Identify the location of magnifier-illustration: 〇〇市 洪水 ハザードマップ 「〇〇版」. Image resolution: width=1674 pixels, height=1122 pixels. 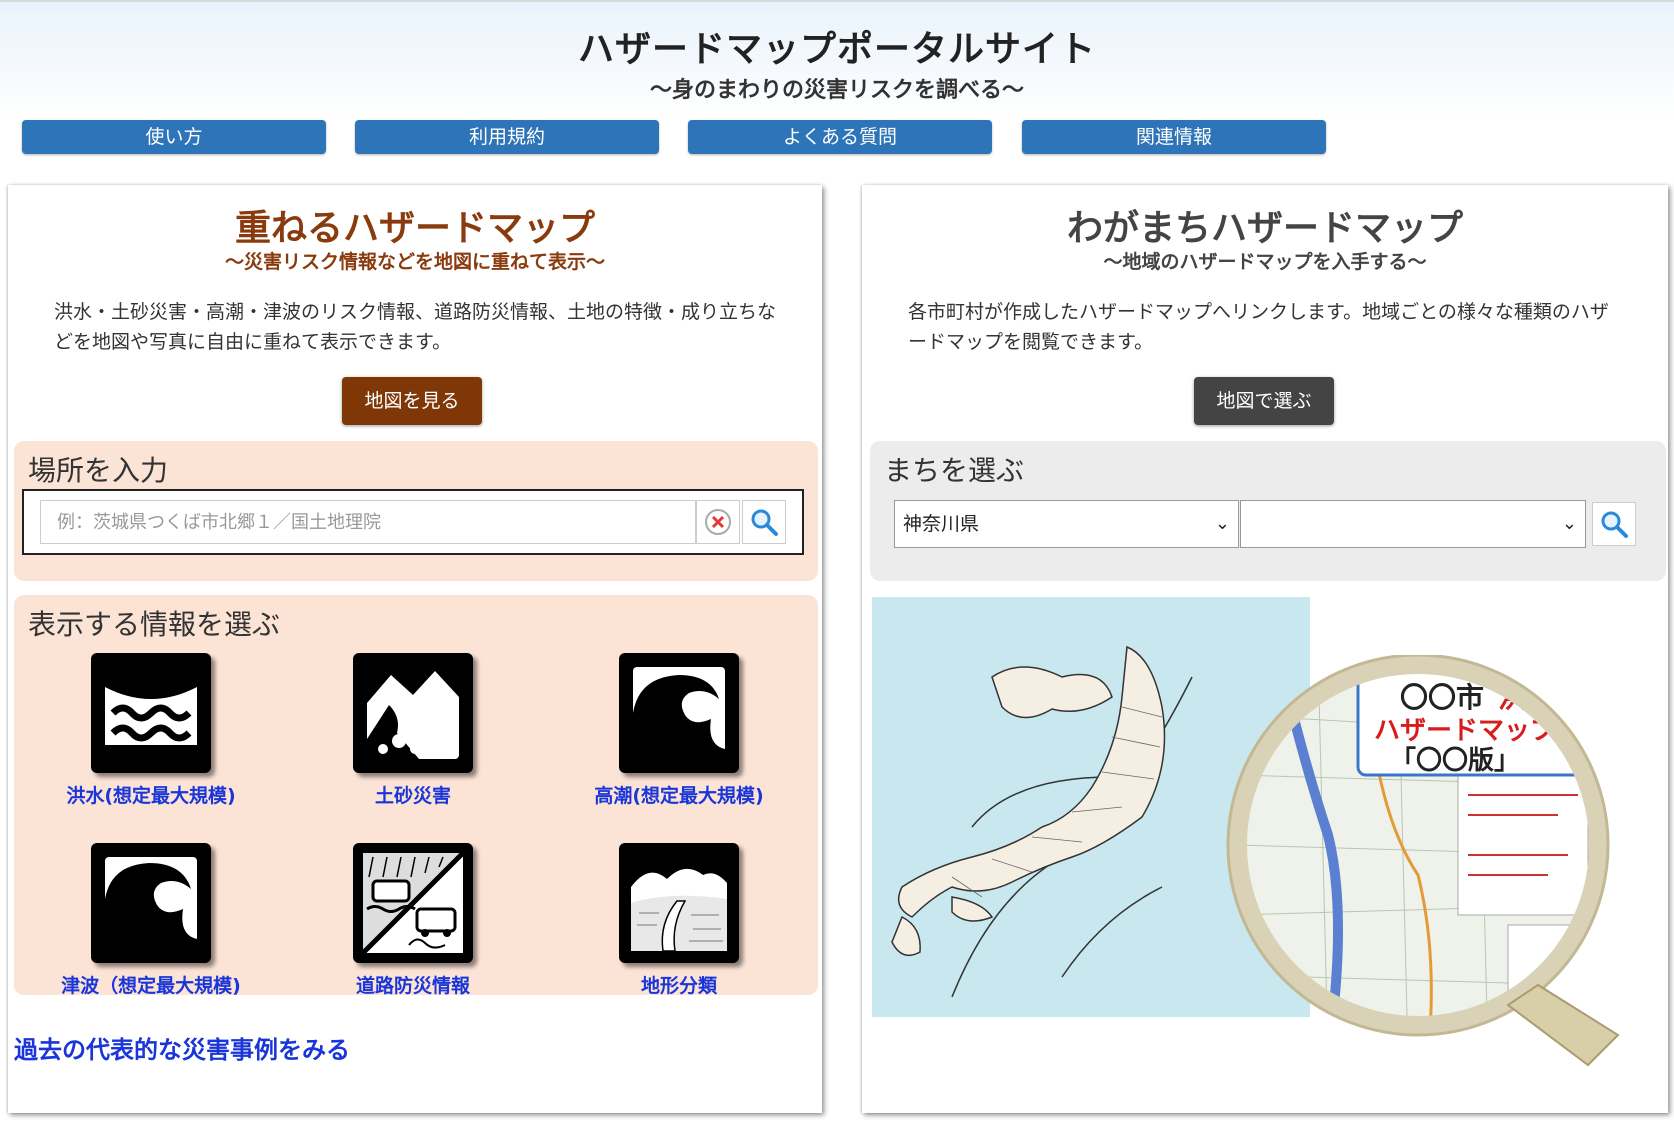
(1413, 864).